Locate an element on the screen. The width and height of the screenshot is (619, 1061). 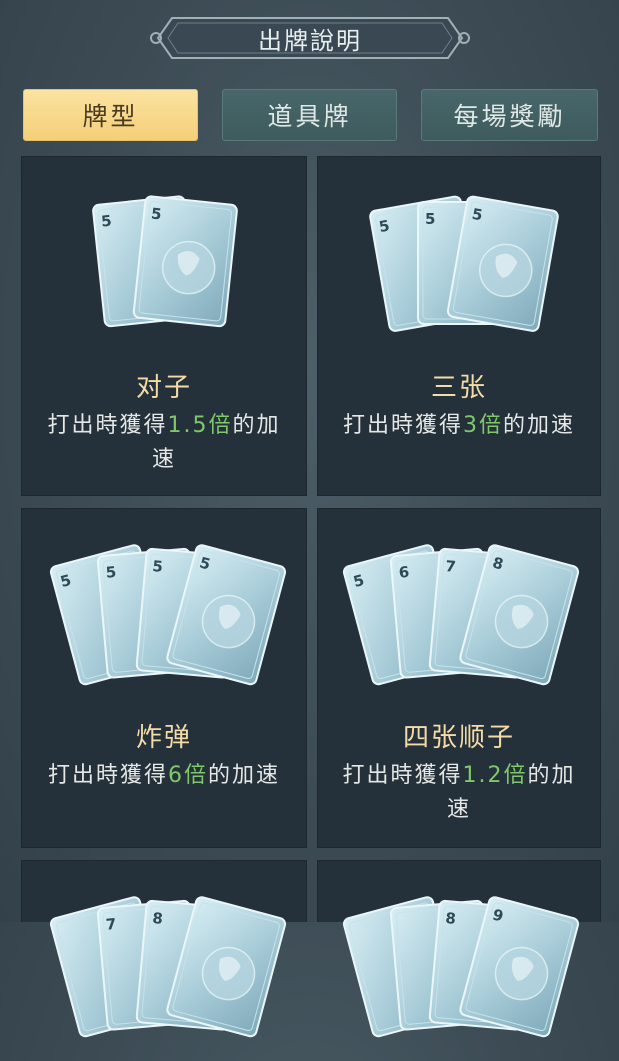
card-rank: 6 is located at coordinates (404, 572).